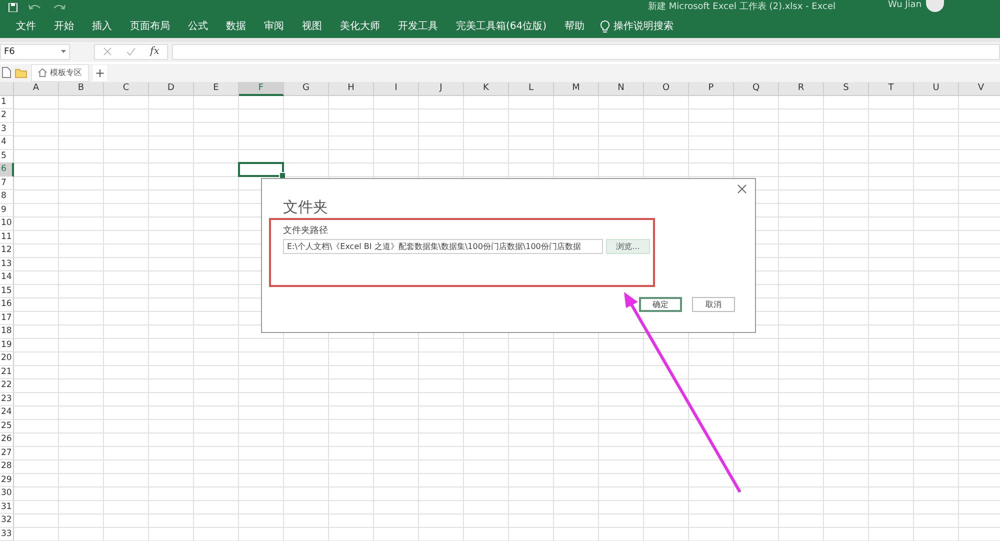 The height and width of the screenshot is (541, 1000). What do you see at coordinates (7, 197) in the screenshot?
I see `row-header: 8` at bounding box center [7, 197].